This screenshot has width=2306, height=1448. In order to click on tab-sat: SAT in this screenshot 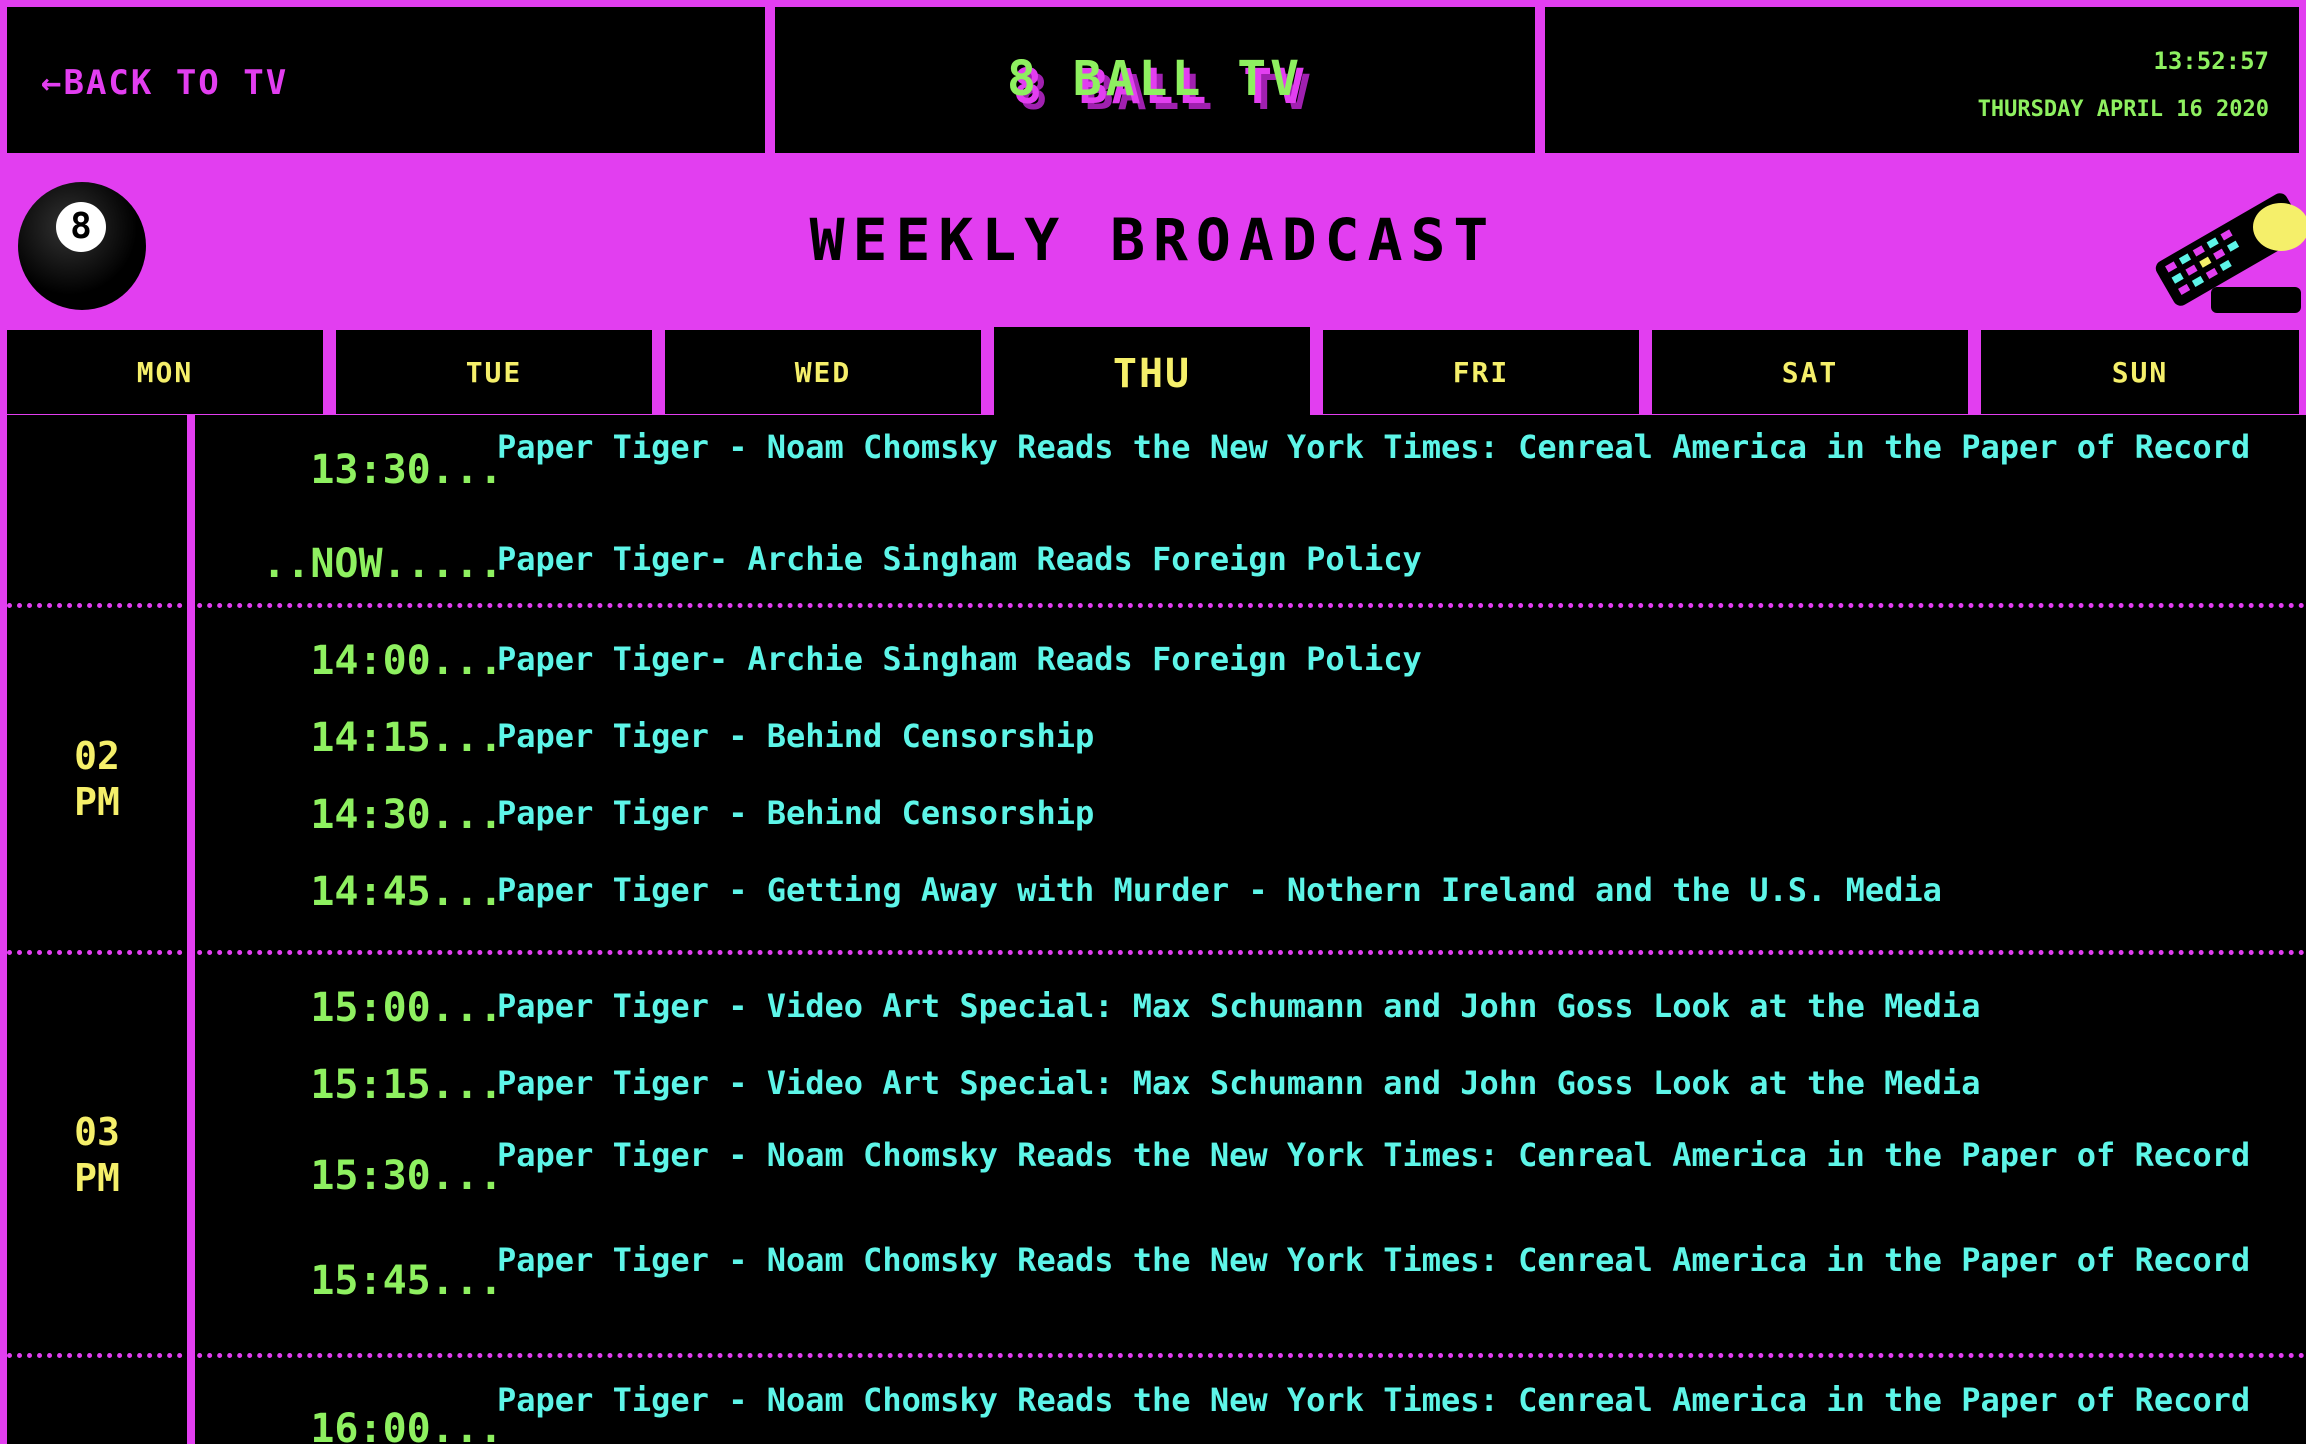, I will do `click(1810, 372)`.